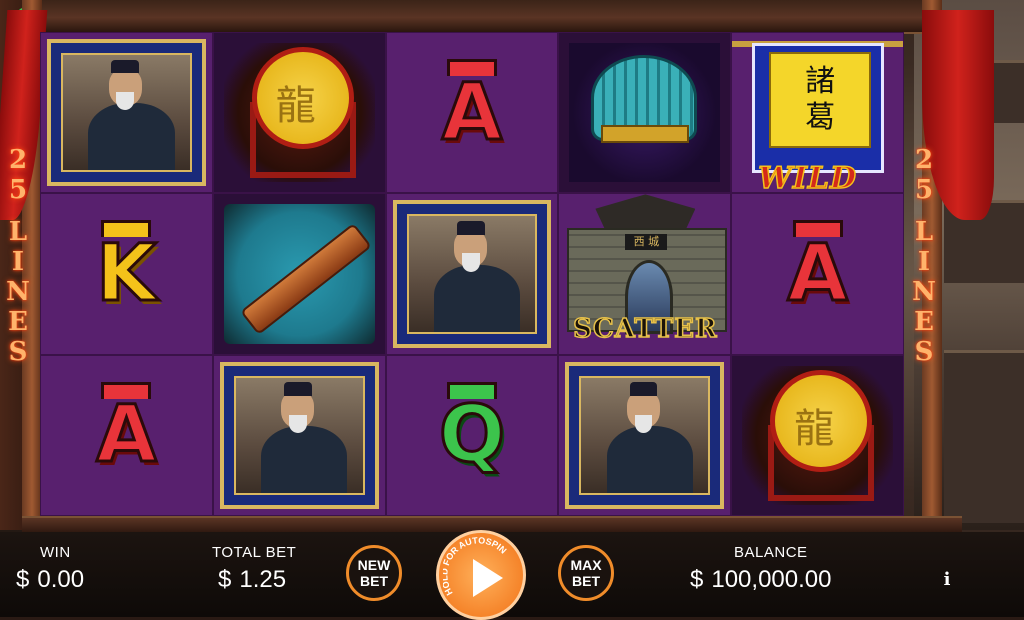  I want to click on total-bet-label: TOTAL BET, so click(254, 552).